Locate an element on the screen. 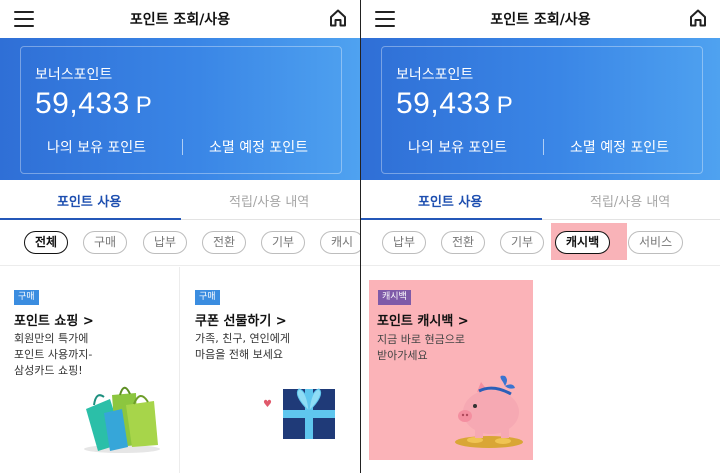  piggy-bank-illustration is located at coordinates (489, 411).